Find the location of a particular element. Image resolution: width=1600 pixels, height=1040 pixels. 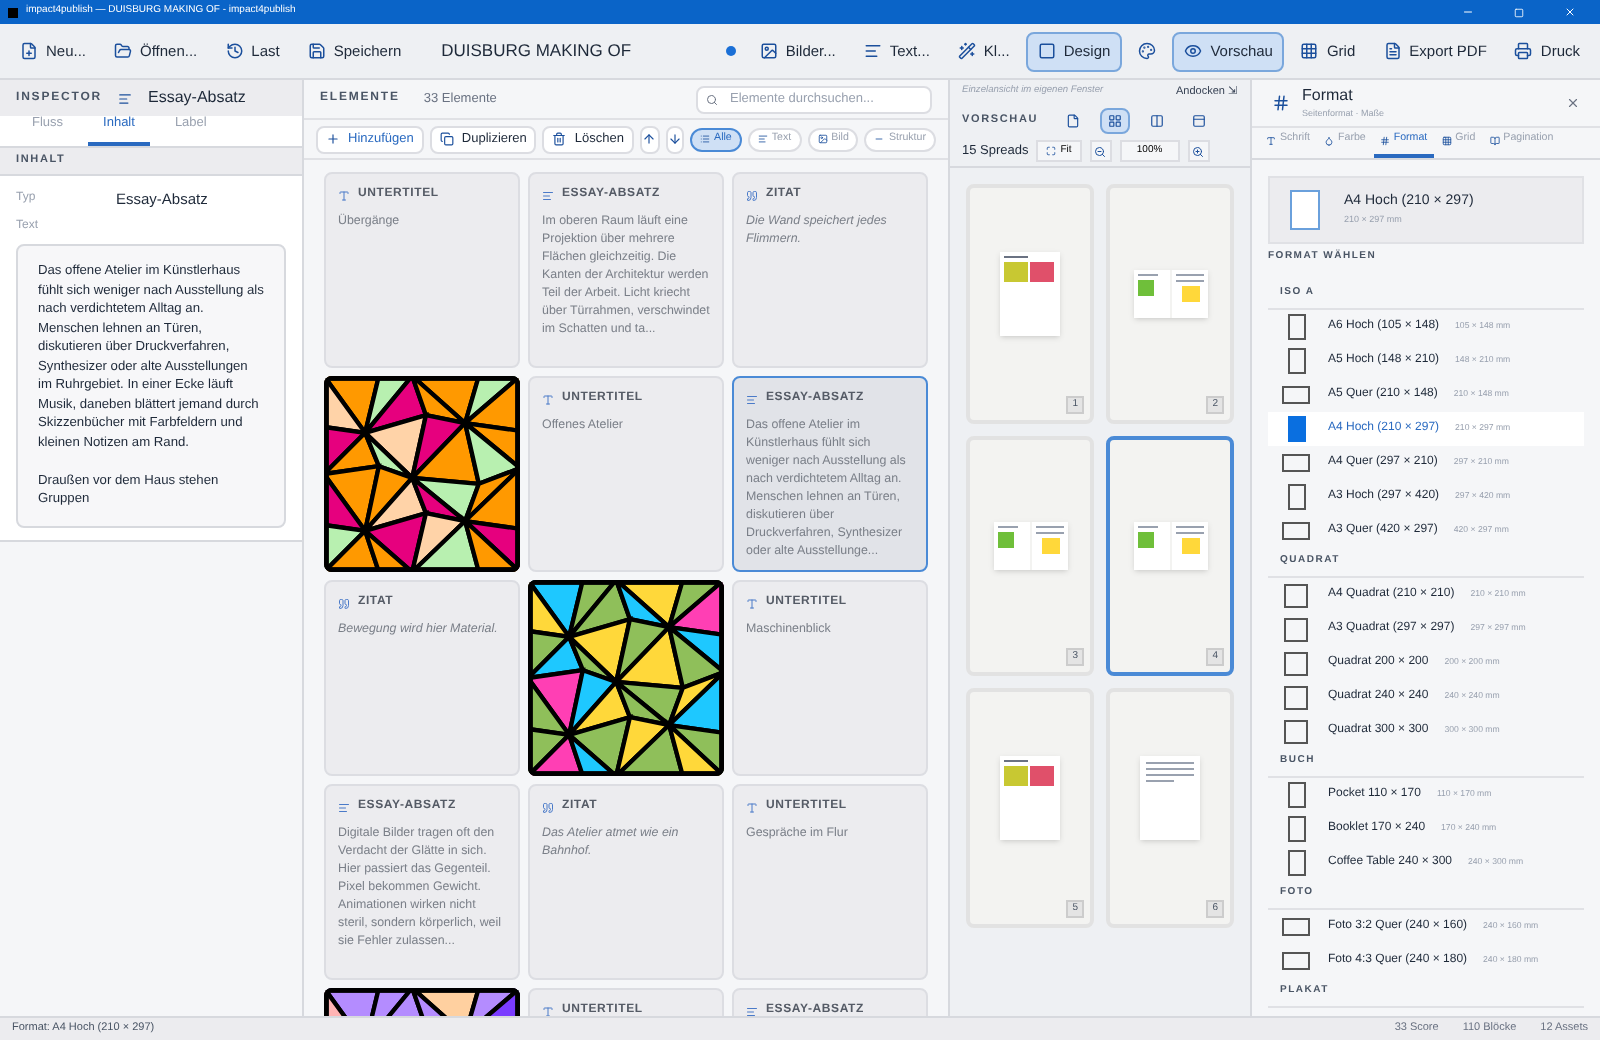

document-title: DUISBURG MAKING OF is located at coordinates (536, 51).